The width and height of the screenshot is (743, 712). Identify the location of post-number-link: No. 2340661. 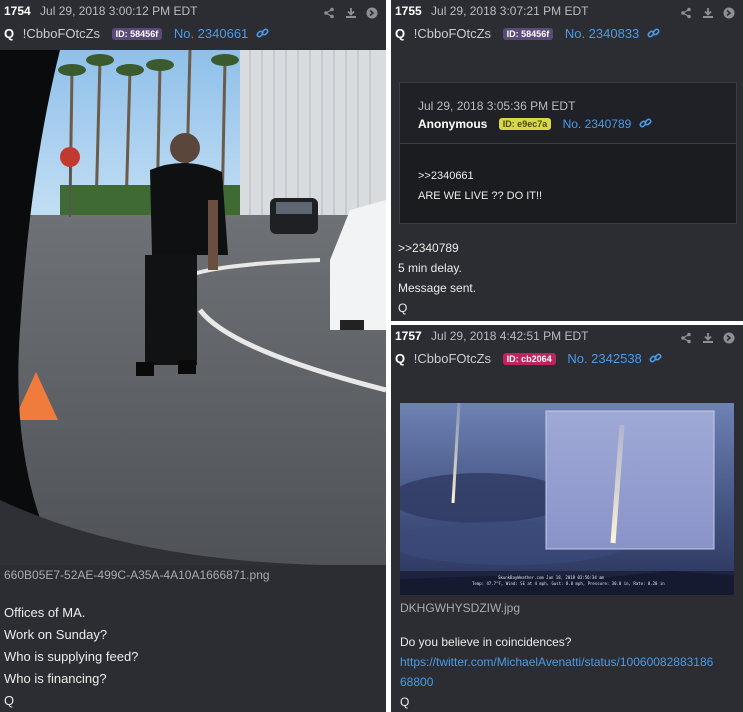
(211, 33).